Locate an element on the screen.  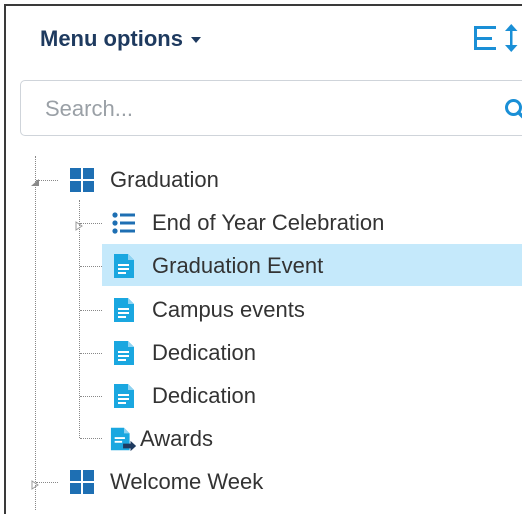
page-link-icon is located at coordinates (124, 439).